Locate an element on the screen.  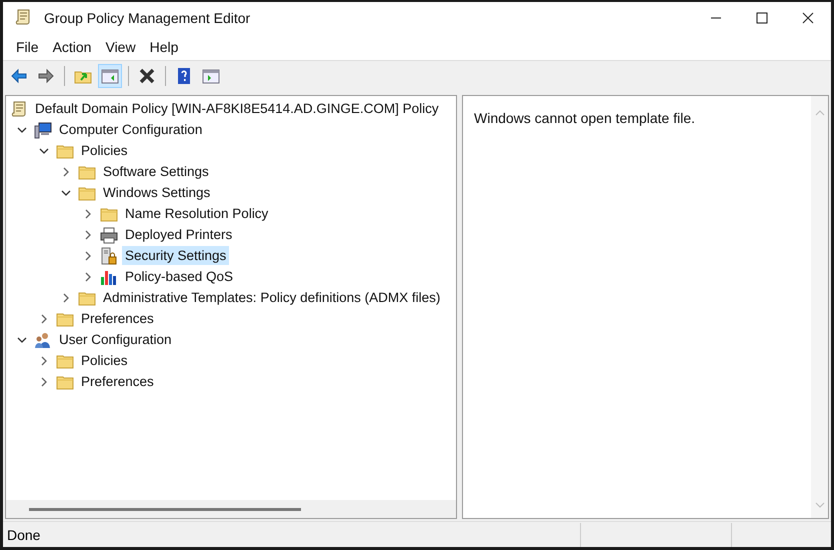
printer-icon is located at coordinates (109, 235).